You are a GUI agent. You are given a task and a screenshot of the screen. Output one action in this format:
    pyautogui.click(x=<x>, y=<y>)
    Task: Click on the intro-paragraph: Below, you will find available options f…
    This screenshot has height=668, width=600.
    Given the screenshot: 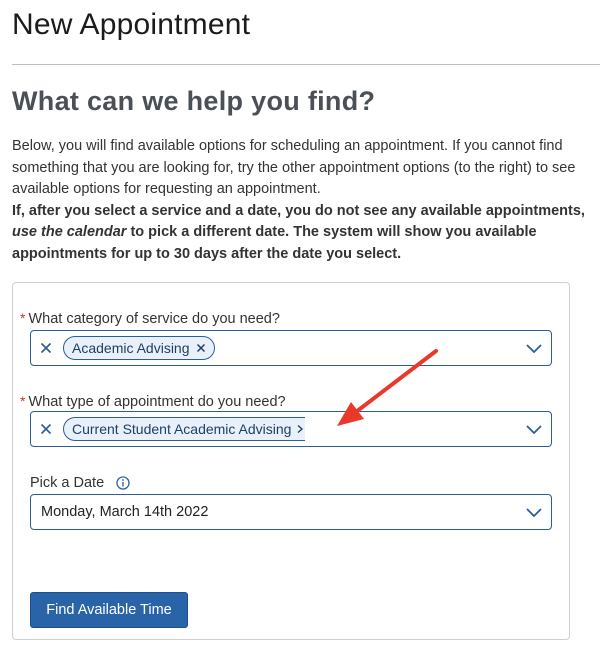 What is the action you would take?
    pyautogui.click(x=294, y=167)
    